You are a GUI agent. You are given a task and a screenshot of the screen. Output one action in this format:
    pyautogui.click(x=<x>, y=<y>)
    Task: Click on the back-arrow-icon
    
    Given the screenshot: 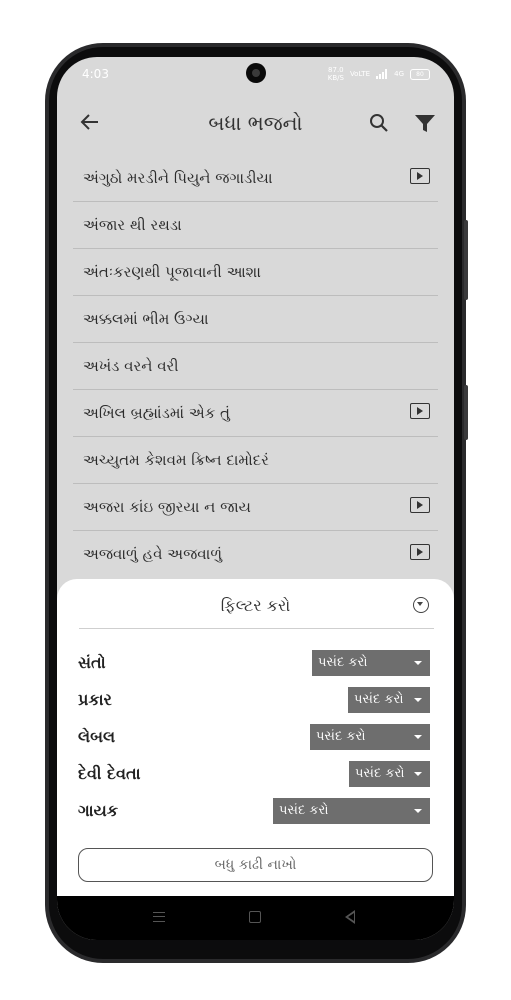 What is the action you would take?
    pyautogui.click(x=90, y=122)
    